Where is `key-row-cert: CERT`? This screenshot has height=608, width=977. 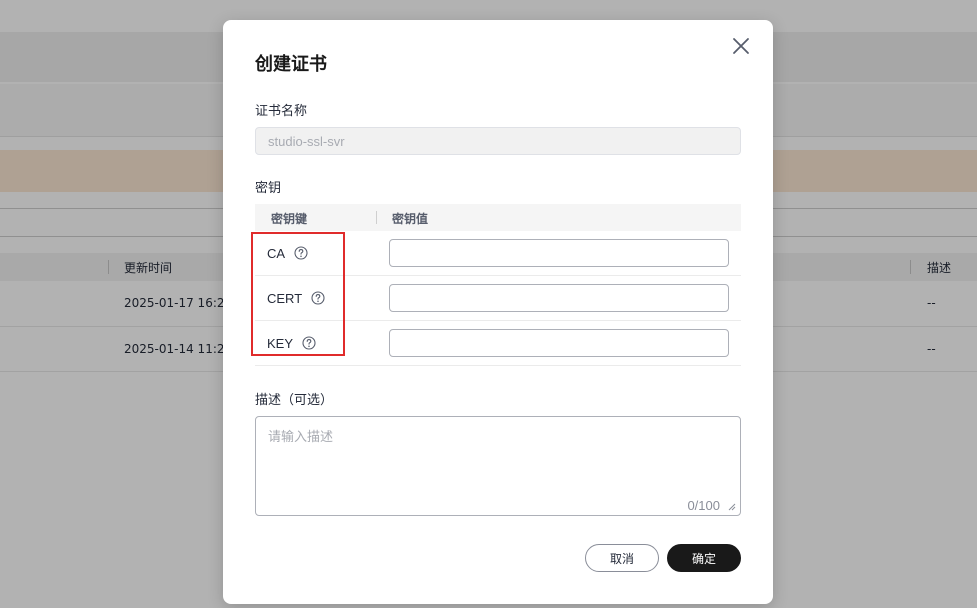
key-row-cert: CERT is located at coordinates (498, 298).